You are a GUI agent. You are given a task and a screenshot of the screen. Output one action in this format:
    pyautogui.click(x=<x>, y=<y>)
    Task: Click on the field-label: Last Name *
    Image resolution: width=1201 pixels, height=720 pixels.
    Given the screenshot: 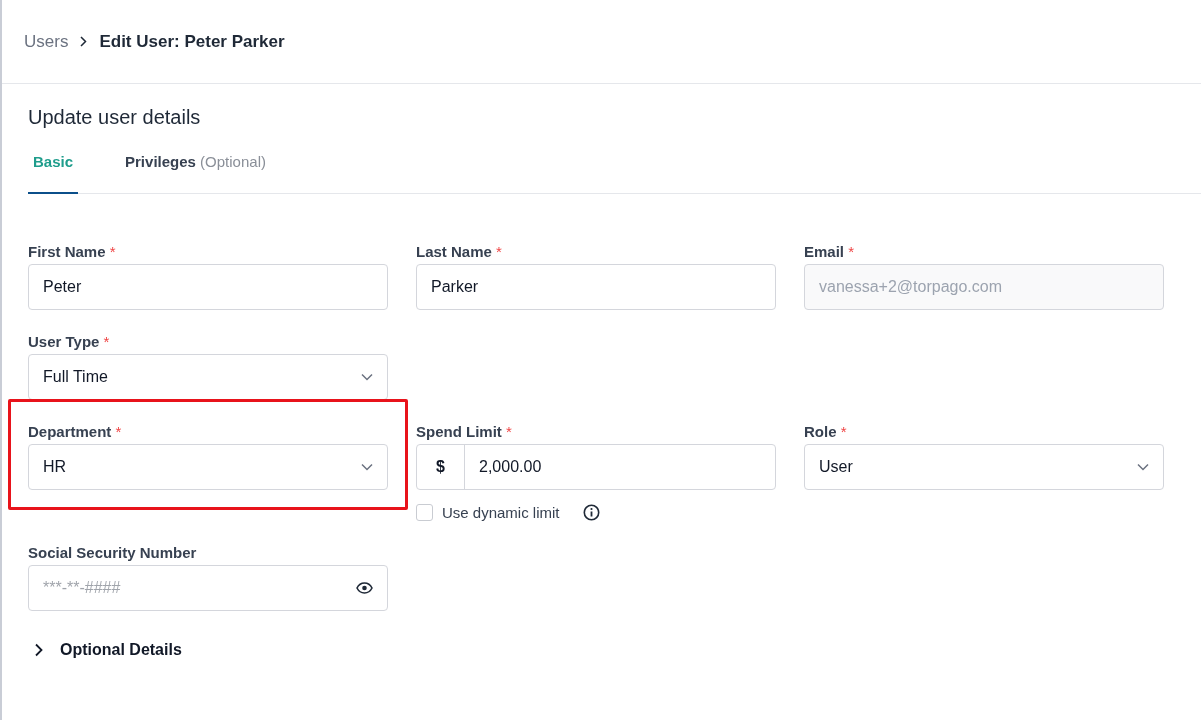 What is the action you would take?
    pyautogui.click(x=459, y=252)
    